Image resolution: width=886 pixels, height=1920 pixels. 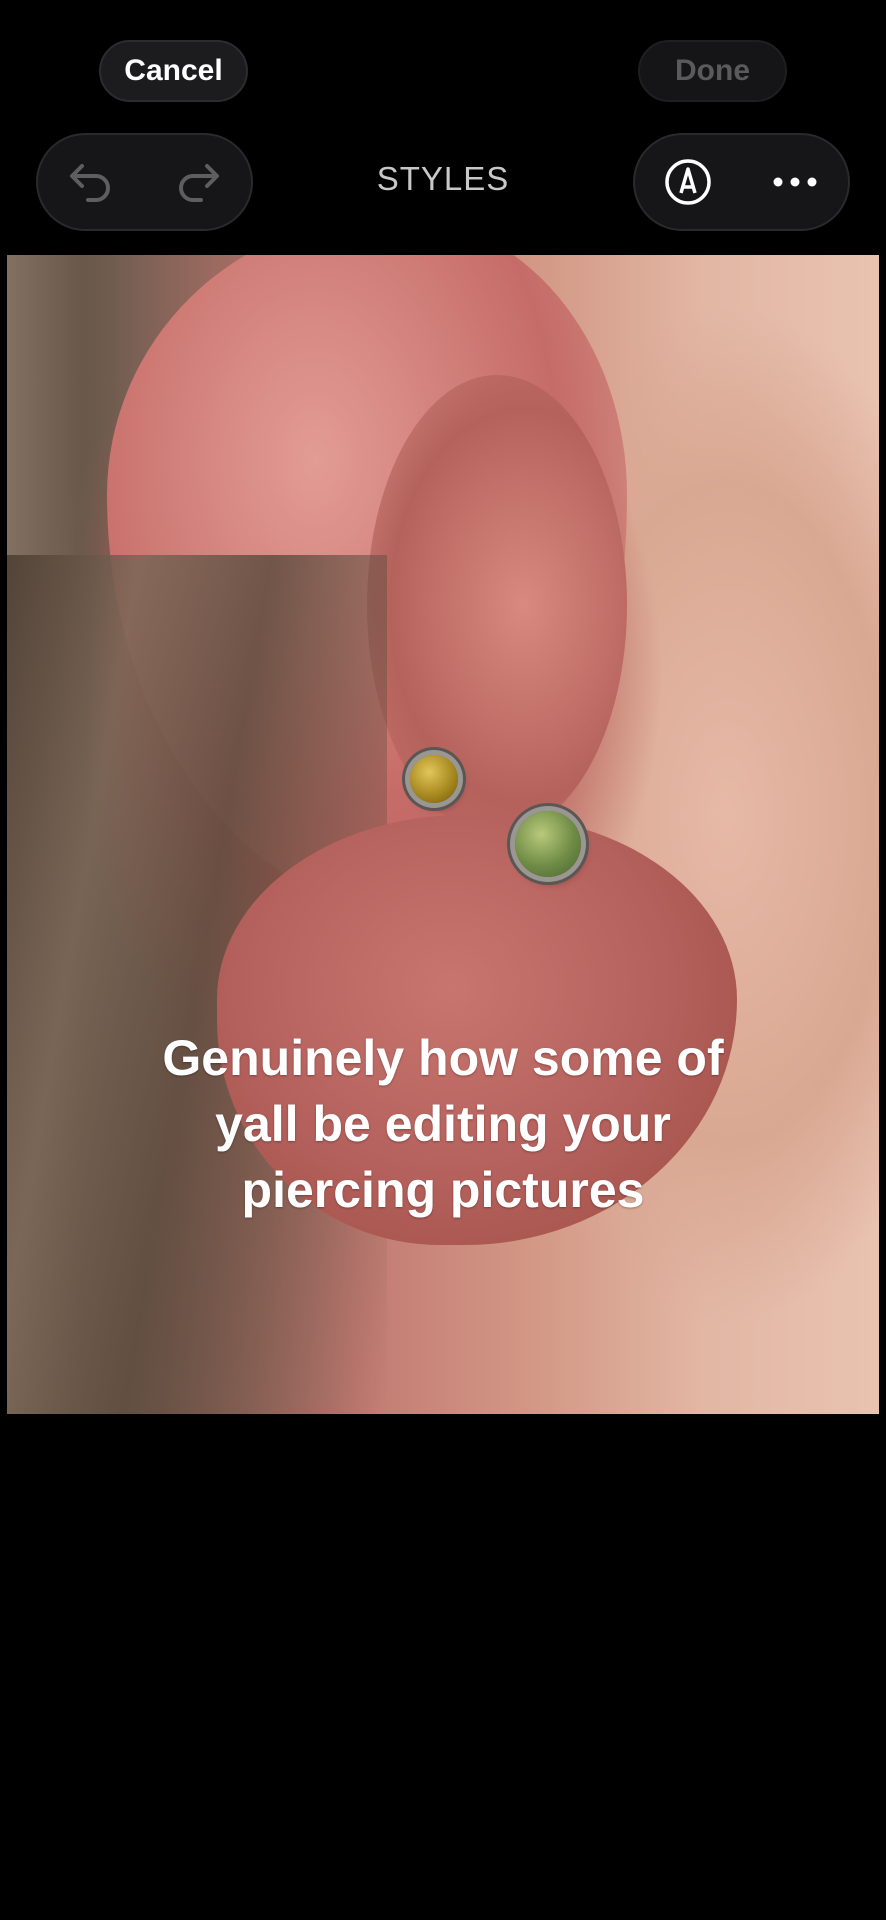 I want to click on ear-concha-shape, so click(x=497, y=605).